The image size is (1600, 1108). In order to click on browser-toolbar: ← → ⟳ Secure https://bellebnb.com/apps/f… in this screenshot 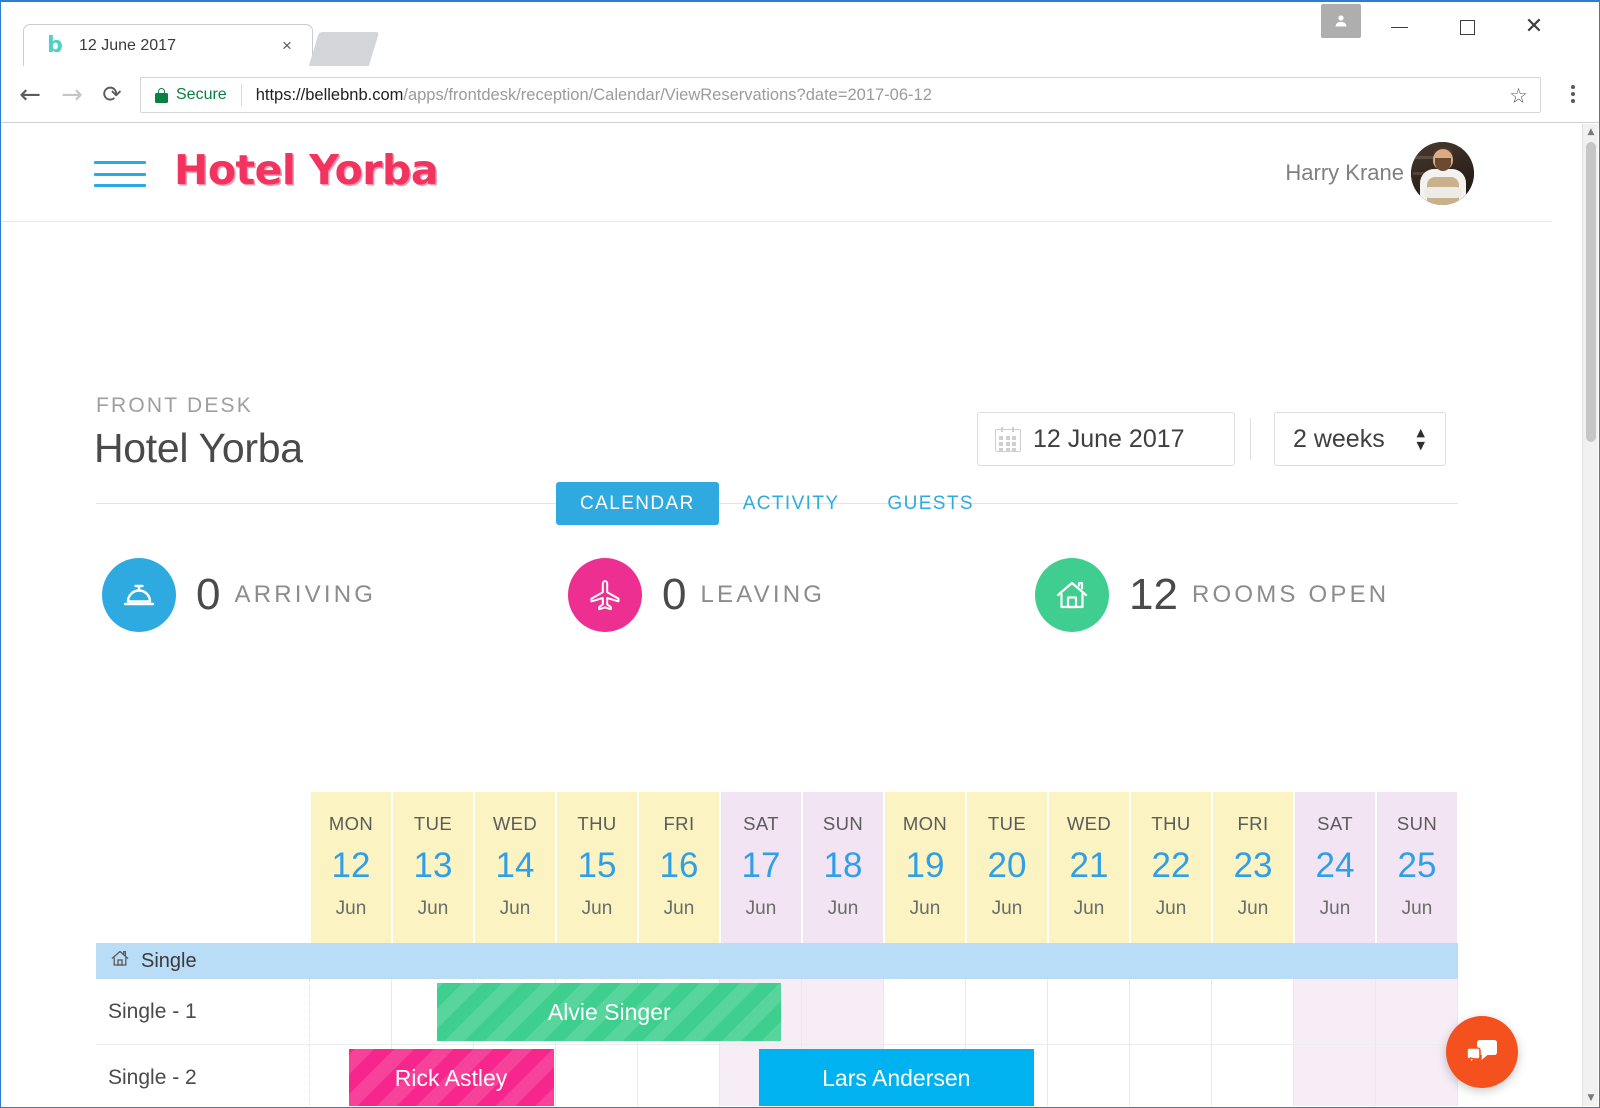, I will do `click(800, 94)`.